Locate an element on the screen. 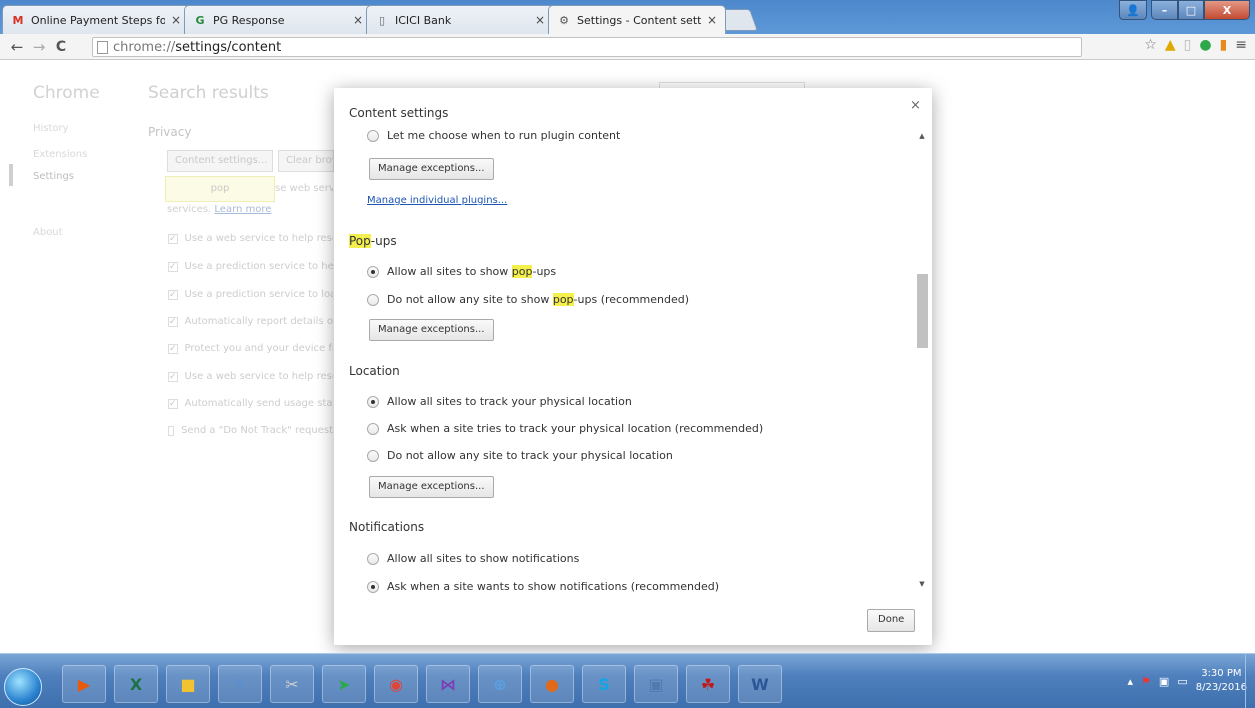  action-center-flag-icon: ⚑ is located at coordinates (1146, 681).